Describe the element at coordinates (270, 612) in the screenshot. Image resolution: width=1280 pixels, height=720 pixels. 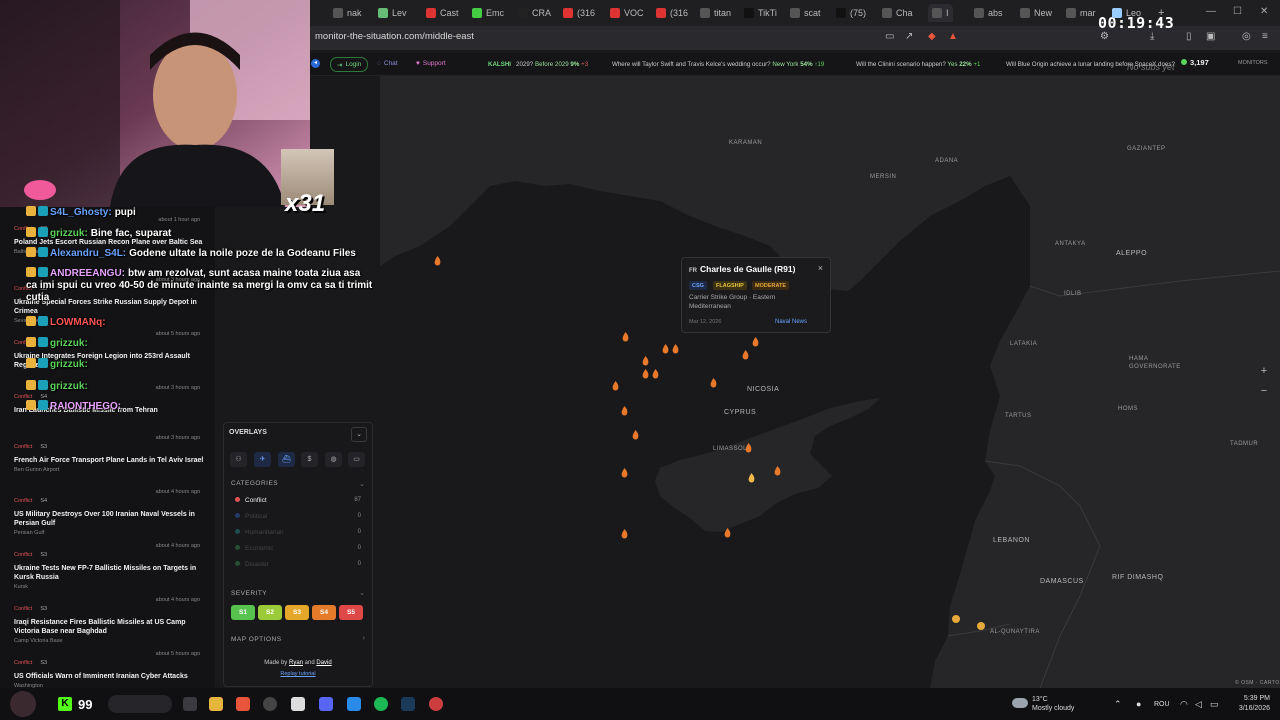
I see `severity-button: S2` at that location.